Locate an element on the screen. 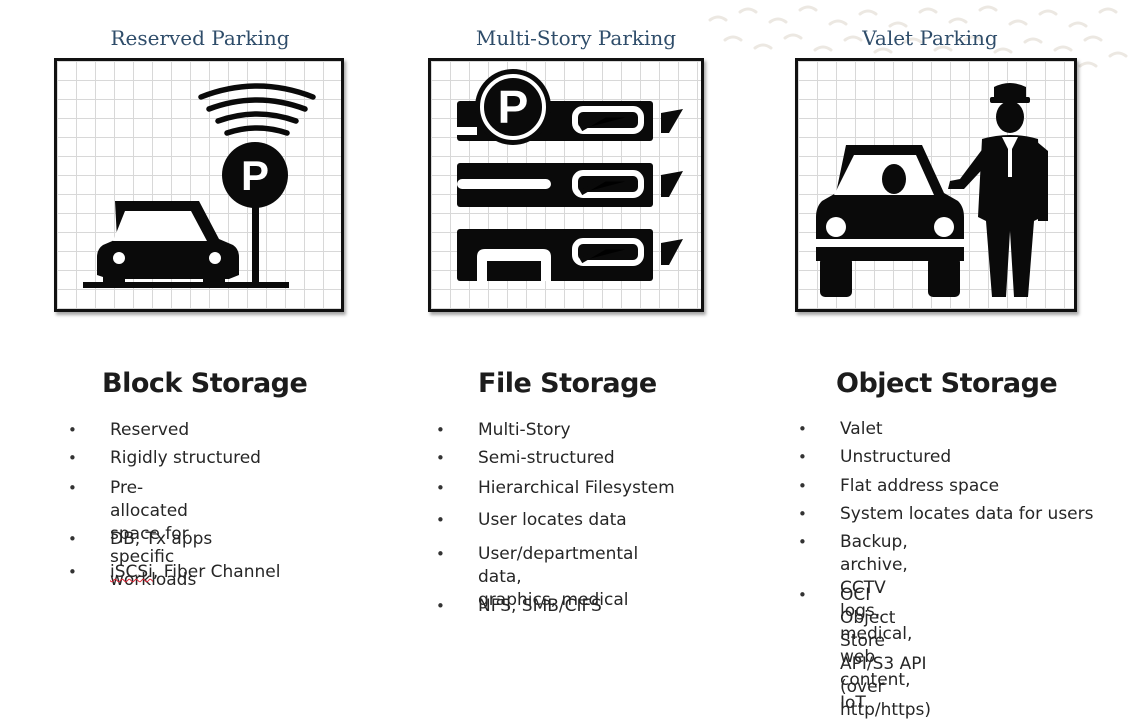 The image size is (1132, 722). multi-story-parking-illustration: P is located at coordinates (566, 185).